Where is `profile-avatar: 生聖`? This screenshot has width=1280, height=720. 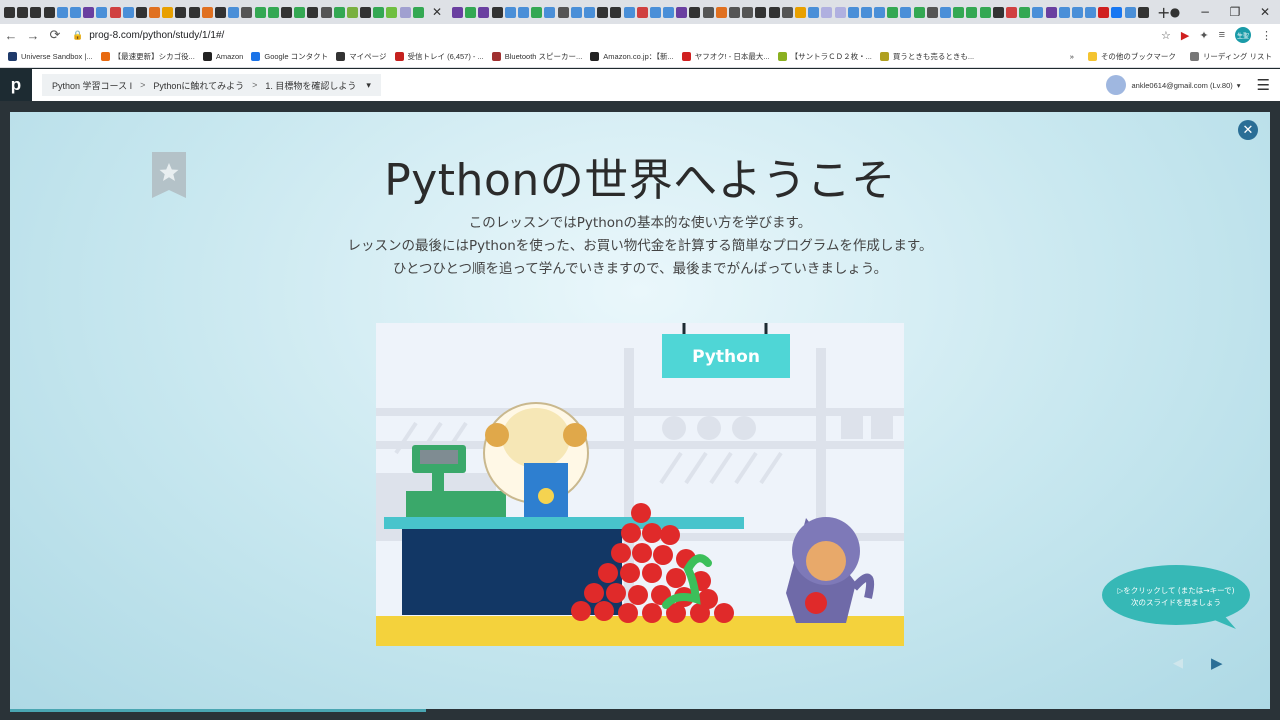
profile-avatar: 生聖 is located at coordinates (1243, 35).